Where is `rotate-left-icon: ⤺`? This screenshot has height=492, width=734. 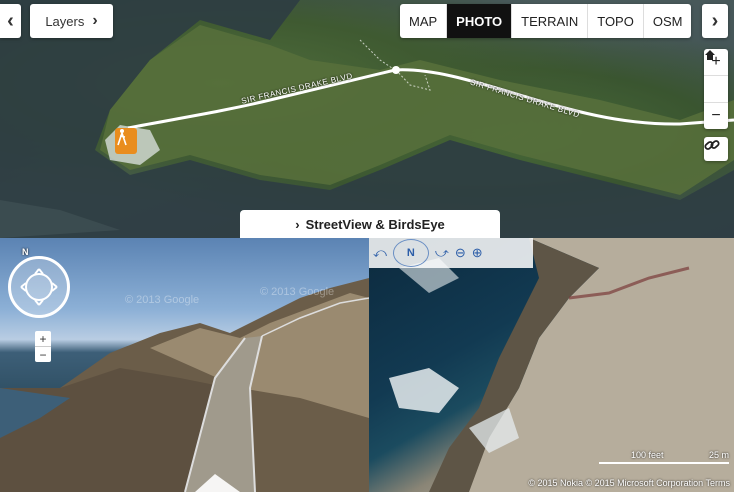 rotate-left-icon: ⤺ is located at coordinates (380, 253).